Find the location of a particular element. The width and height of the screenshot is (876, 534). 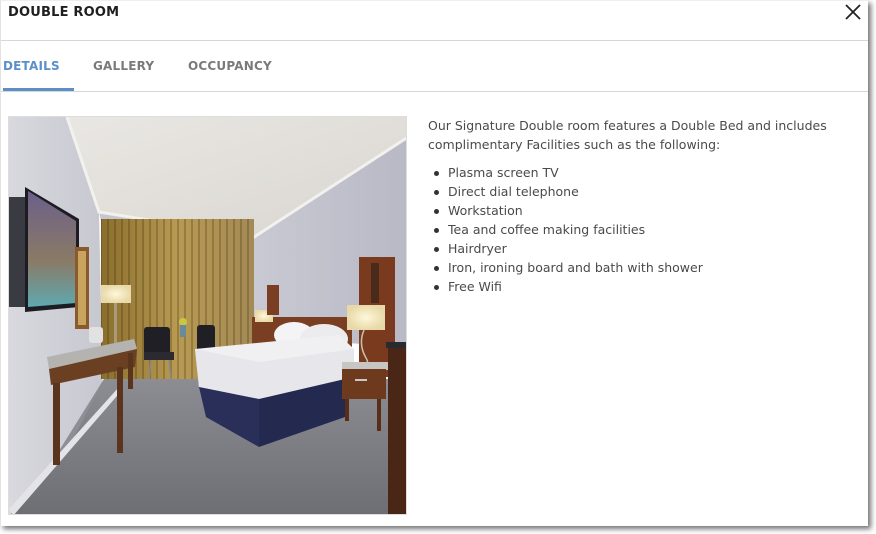

facility-item: Free Wifi is located at coordinates (641, 286).